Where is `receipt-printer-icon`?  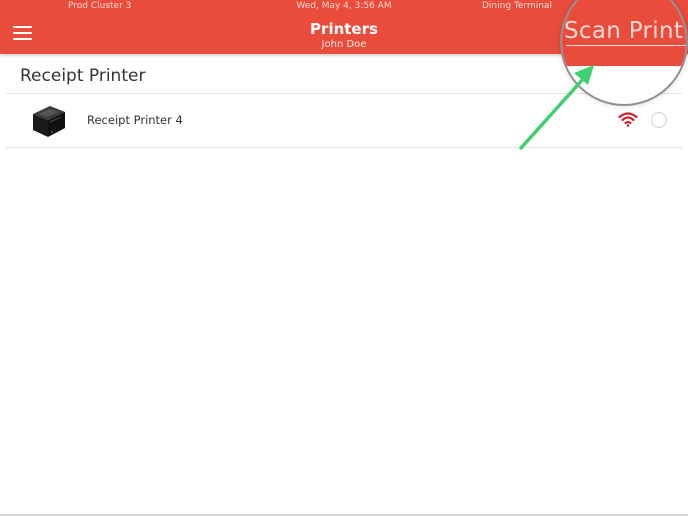 receipt-printer-icon is located at coordinates (49, 121).